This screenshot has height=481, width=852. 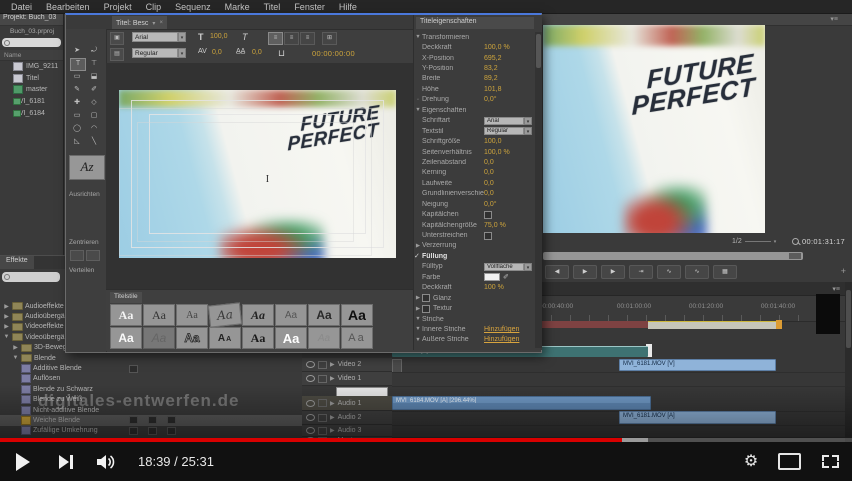 What do you see at coordinates (823, 241) in the screenshot?
I see `monitor-timecode: 00:01:31:17` at bounding box center [823, 241].